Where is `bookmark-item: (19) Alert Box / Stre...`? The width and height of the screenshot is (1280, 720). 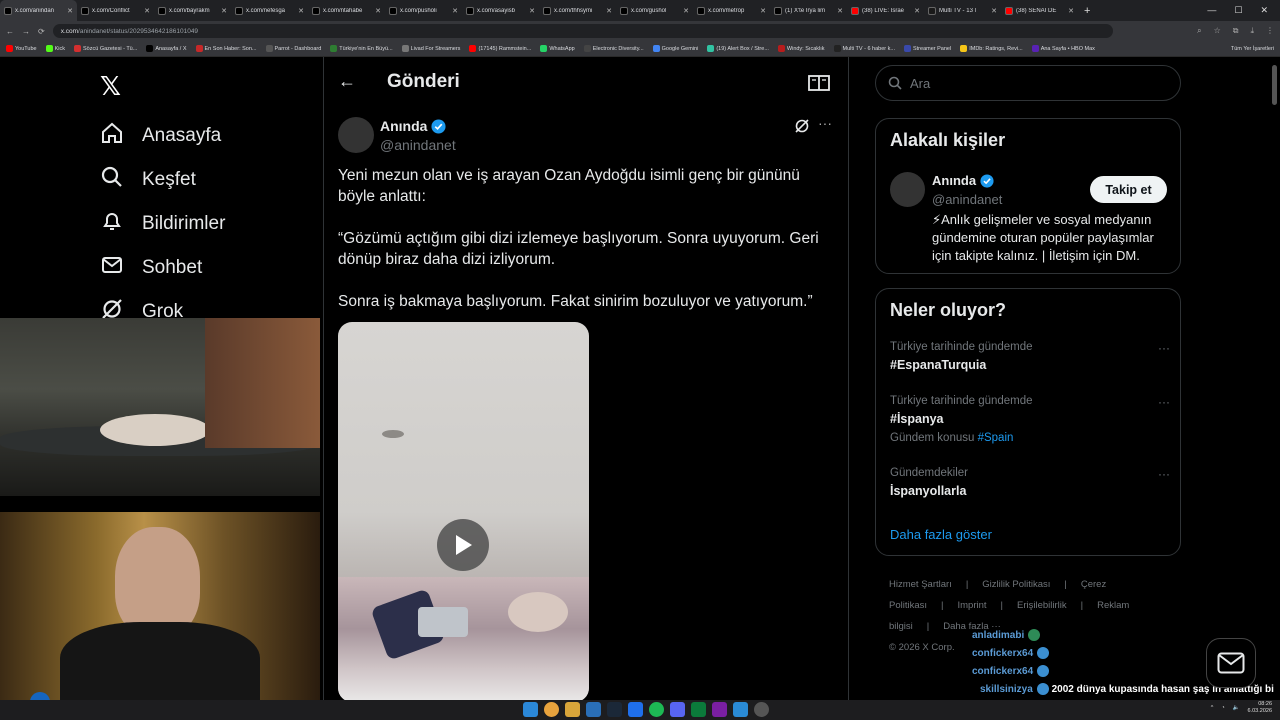
bookmark-item: (19) Alert Box / Stre... is located at coordinates (738, 48).